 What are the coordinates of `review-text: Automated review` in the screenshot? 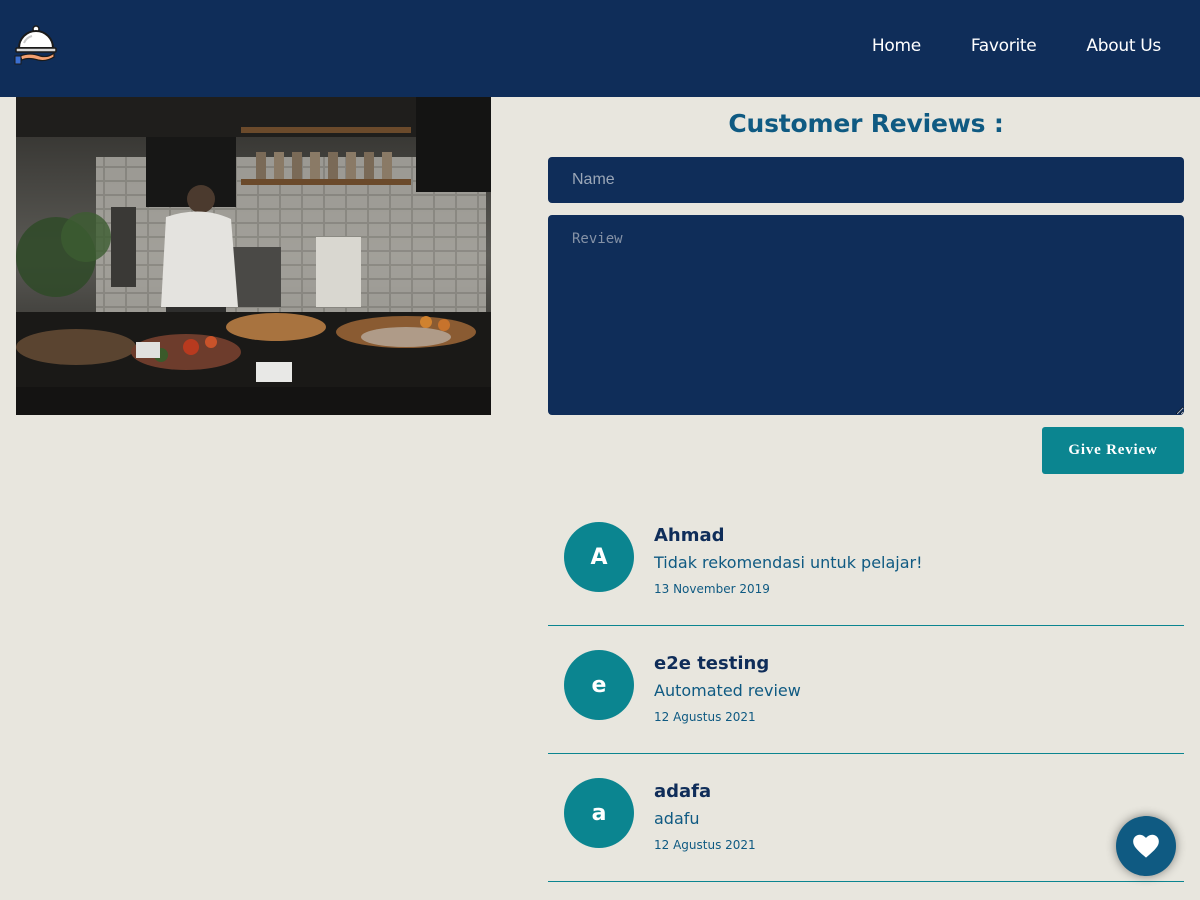 It's located at (727, 690).